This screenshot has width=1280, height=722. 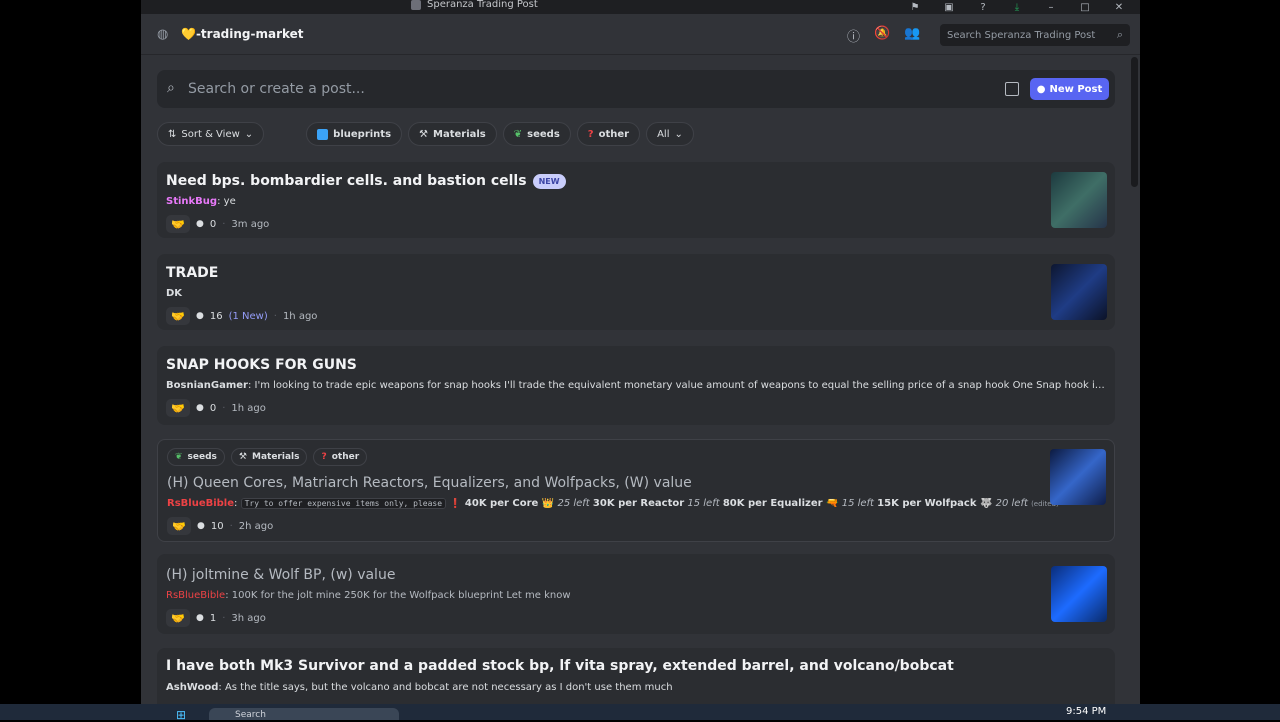 I want to click on all-tags-dropdown: All ⌄, so click(x=670, y=134).